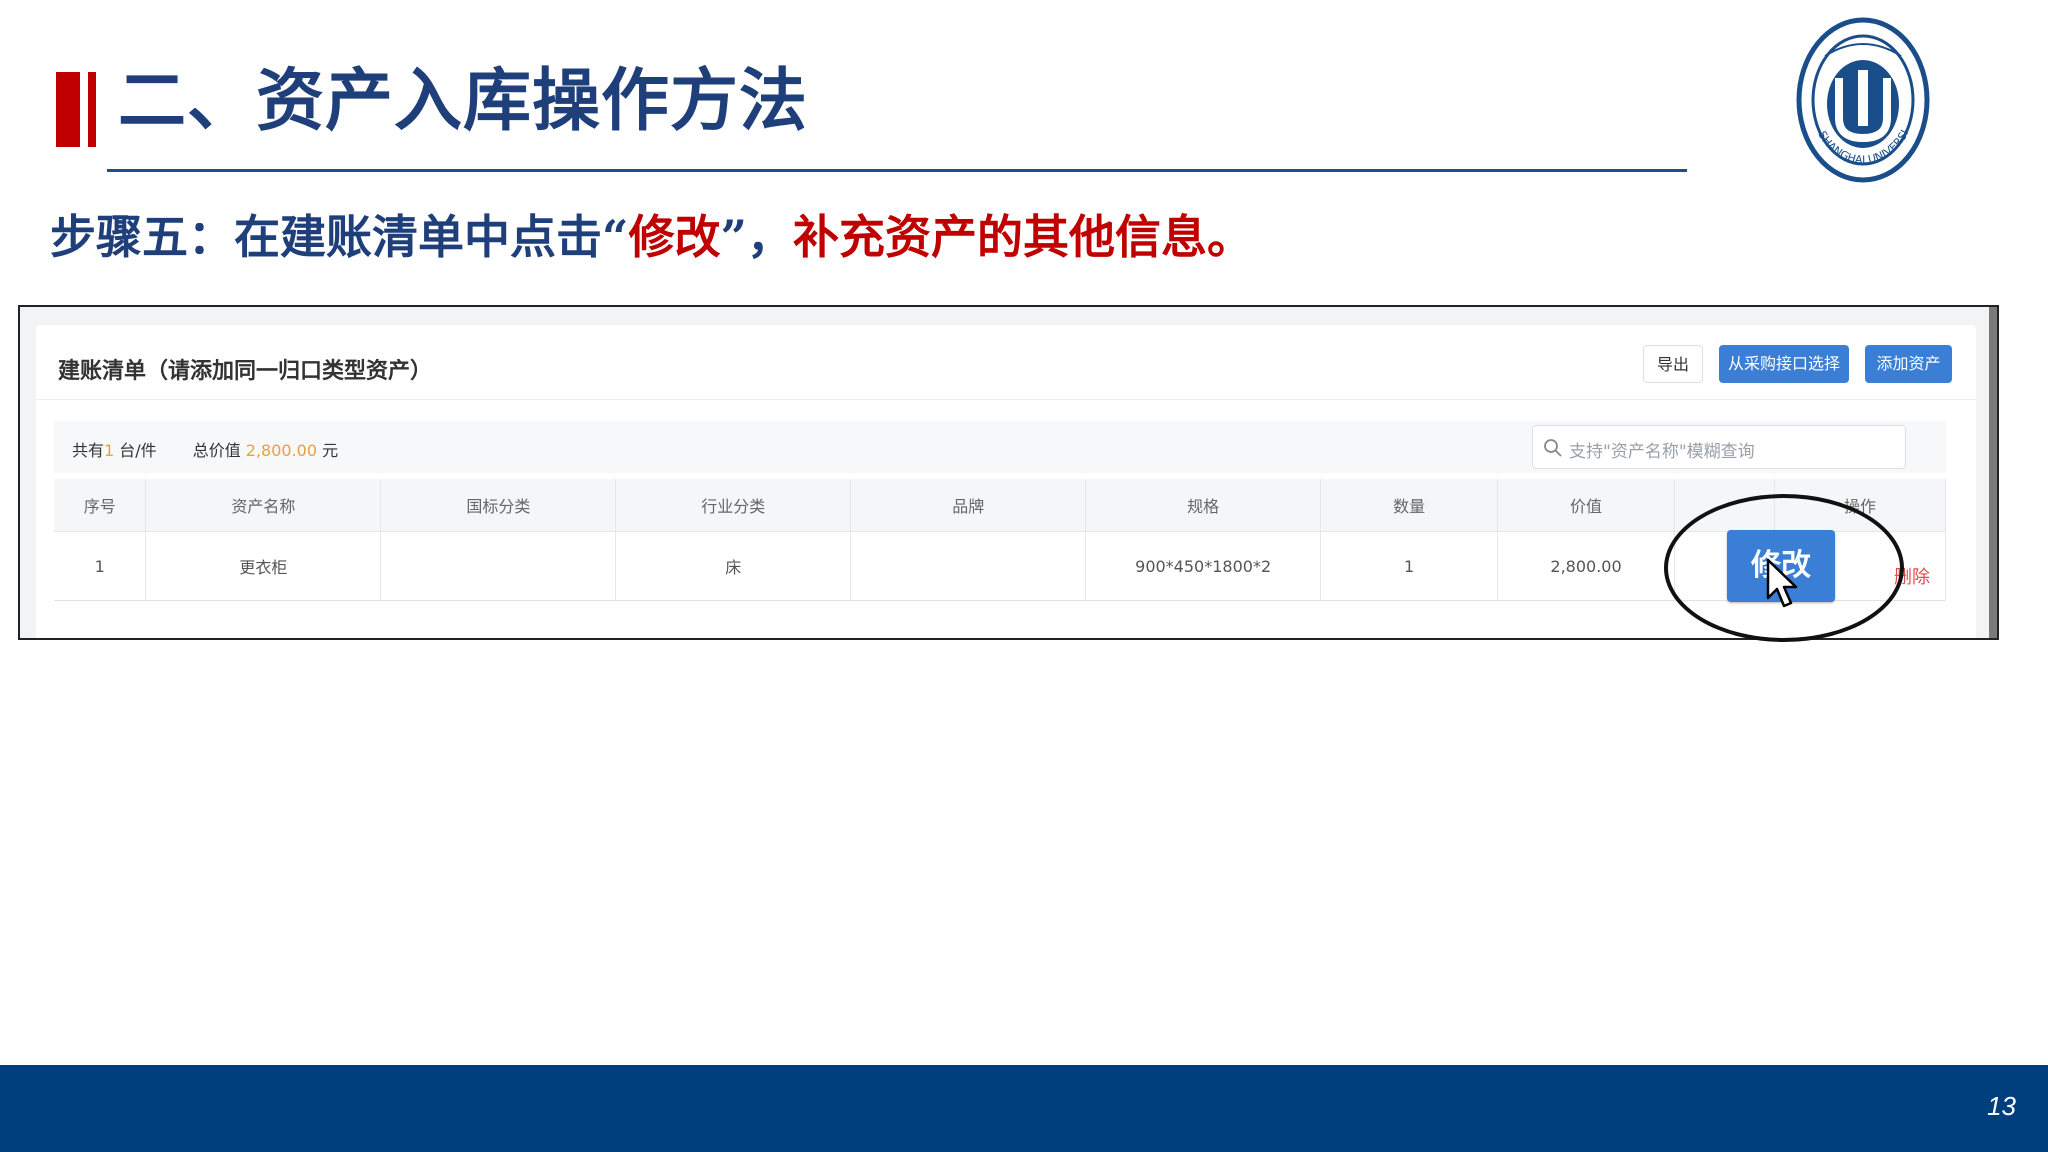  Describe the element at coordinates (100, 505) in the screenshot. I see `column-header: 序号` at that location.